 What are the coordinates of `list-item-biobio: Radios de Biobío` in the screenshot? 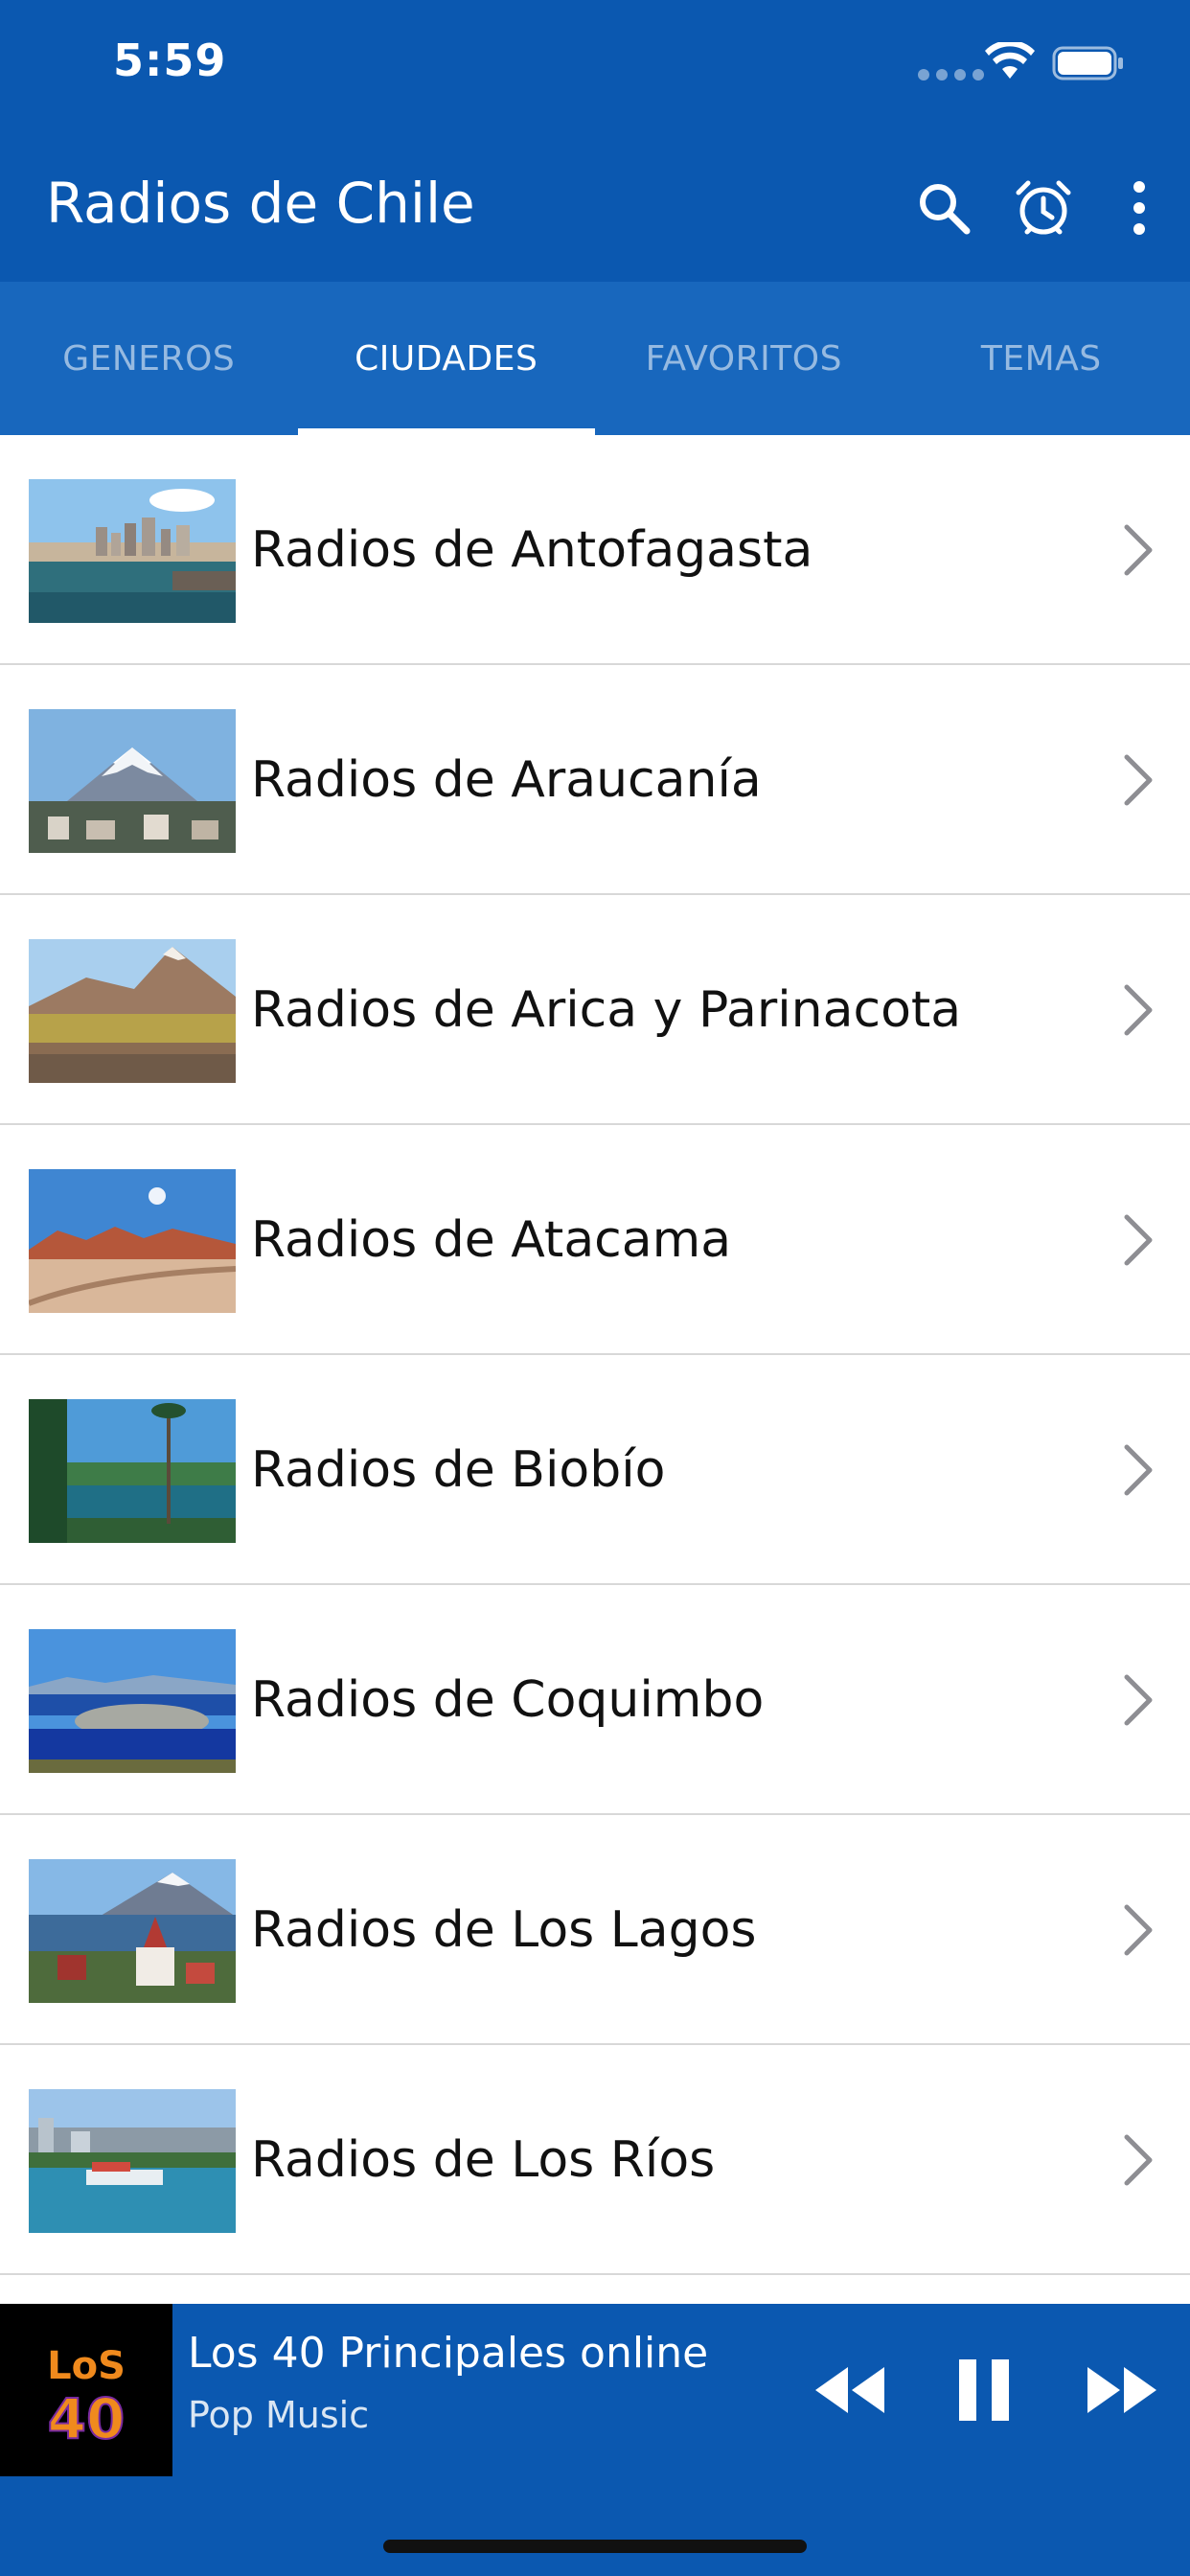 It's located at (595, 1470).